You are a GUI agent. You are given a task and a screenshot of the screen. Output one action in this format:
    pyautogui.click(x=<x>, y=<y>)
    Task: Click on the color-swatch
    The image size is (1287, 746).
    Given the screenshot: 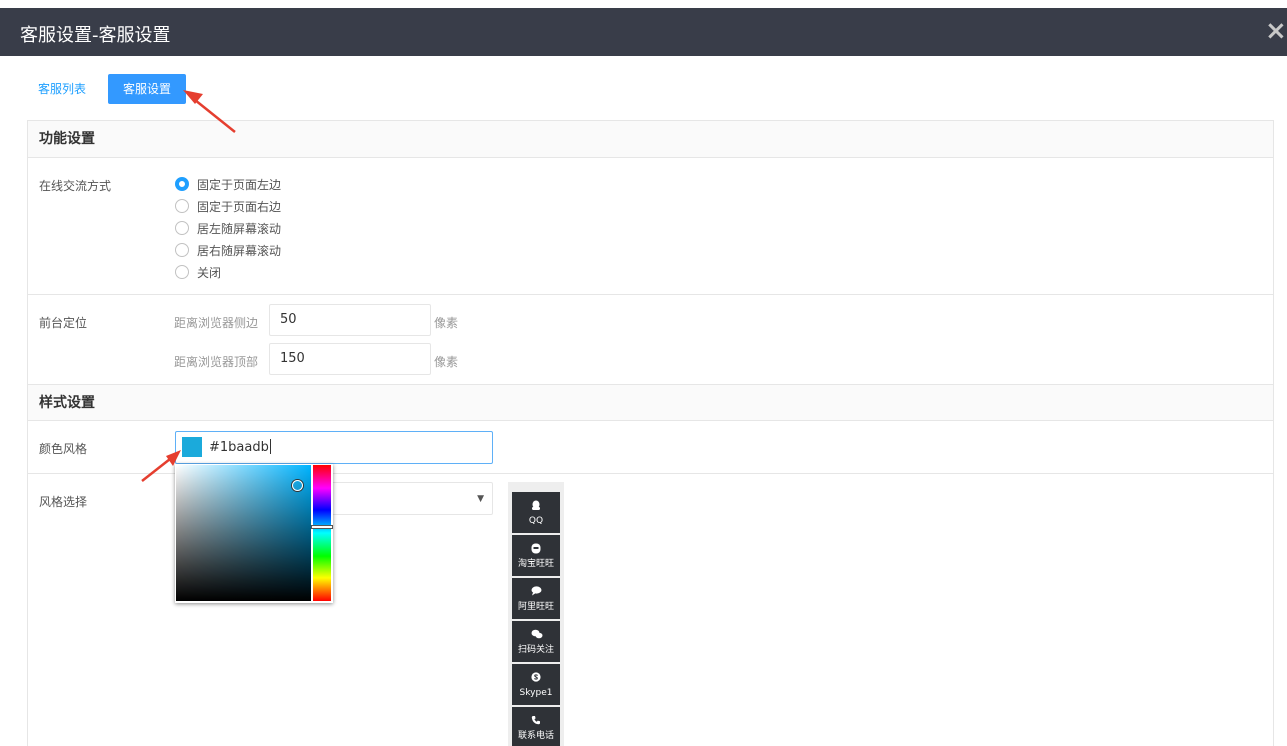 What is the action you would take?
    pyautogui.click(x=192, y=447)
    